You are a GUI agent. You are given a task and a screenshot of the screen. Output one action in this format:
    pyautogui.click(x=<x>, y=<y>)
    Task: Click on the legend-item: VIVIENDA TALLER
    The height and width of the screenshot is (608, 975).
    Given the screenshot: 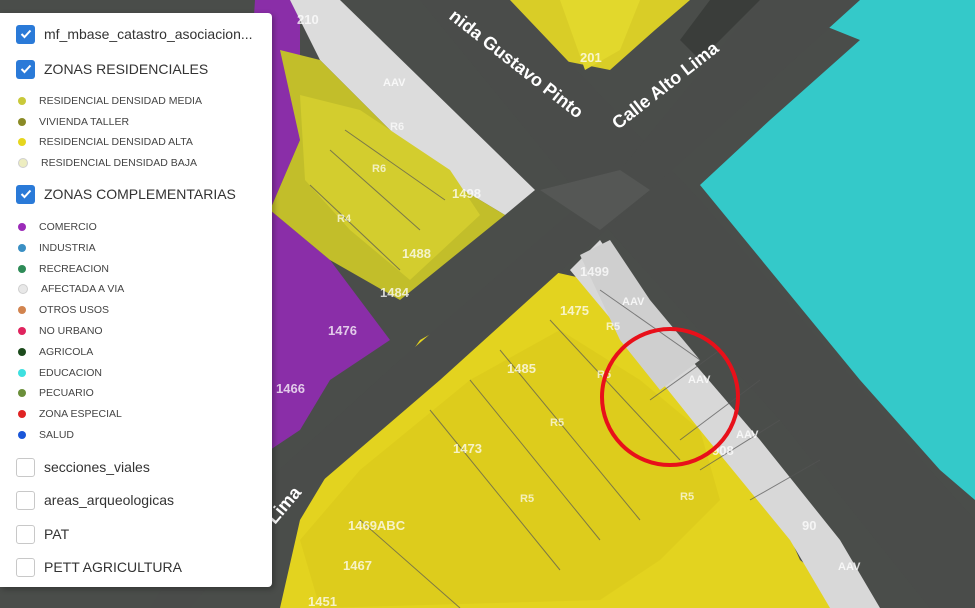 What is the action you would take?
    pyautogui.click(x=73, y=122)
    